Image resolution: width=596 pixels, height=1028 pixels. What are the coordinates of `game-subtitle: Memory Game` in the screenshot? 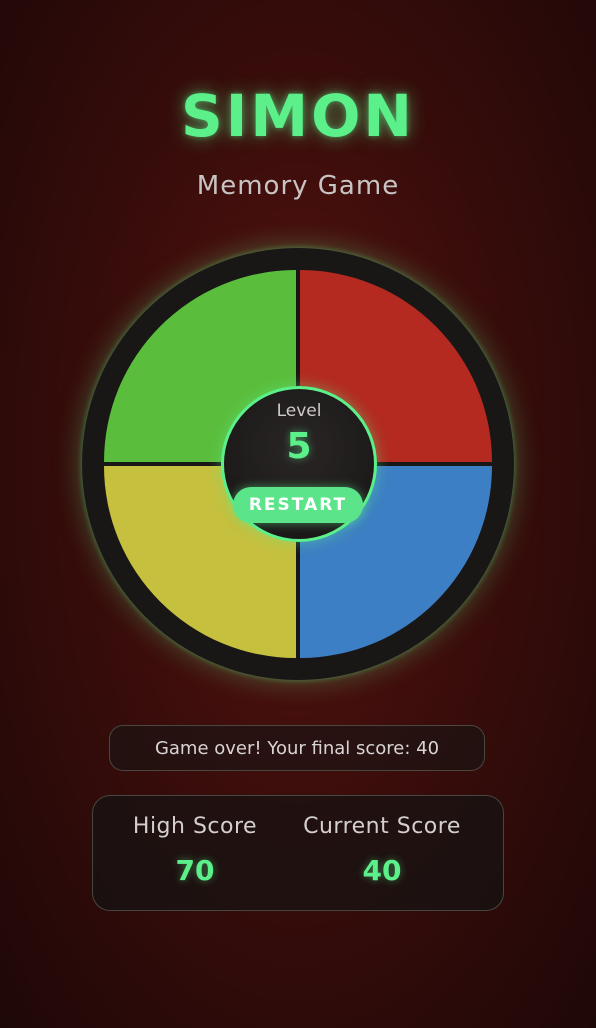 It's located at (298, 186).